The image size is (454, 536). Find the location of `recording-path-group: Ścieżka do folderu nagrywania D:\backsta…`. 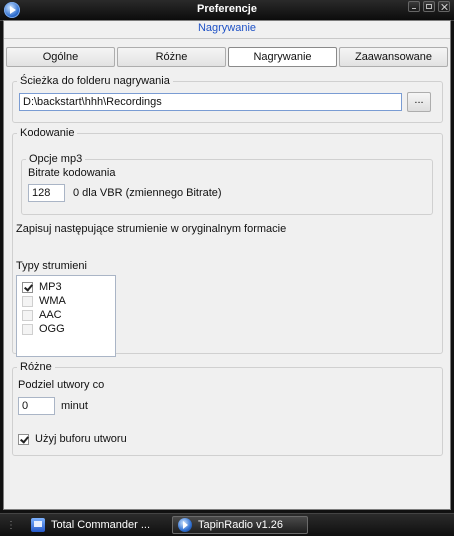

recording-path-group: Ścieżka do folderu nagrywania D:\backsta… is located at coordinates (227, 99).